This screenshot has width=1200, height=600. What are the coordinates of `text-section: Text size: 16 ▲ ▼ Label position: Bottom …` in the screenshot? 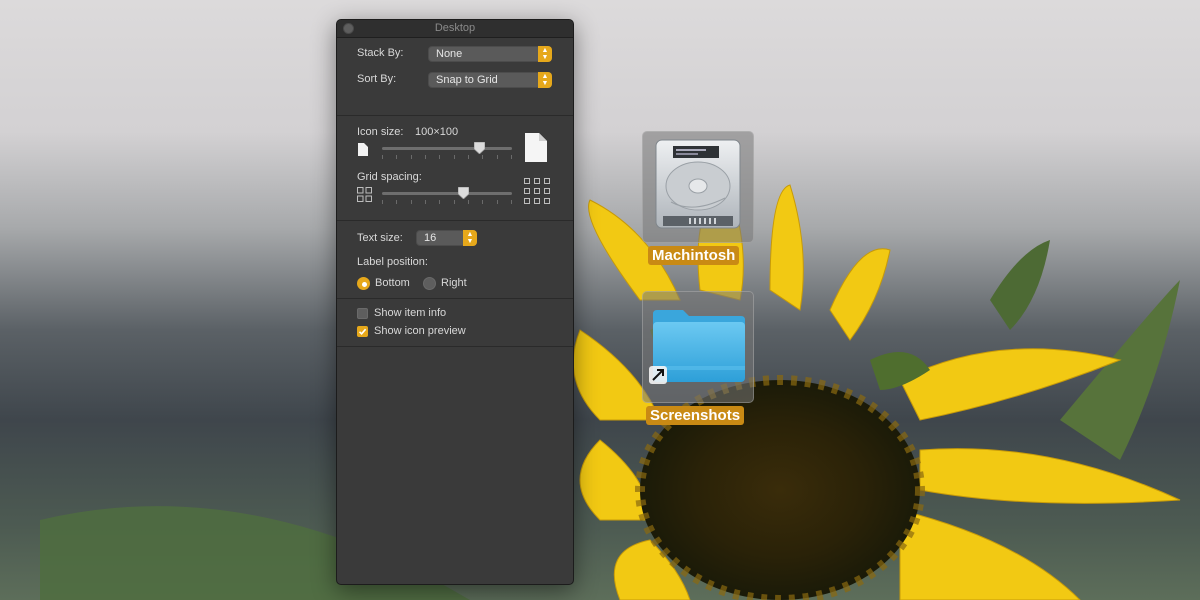 It's located at (455, 260).